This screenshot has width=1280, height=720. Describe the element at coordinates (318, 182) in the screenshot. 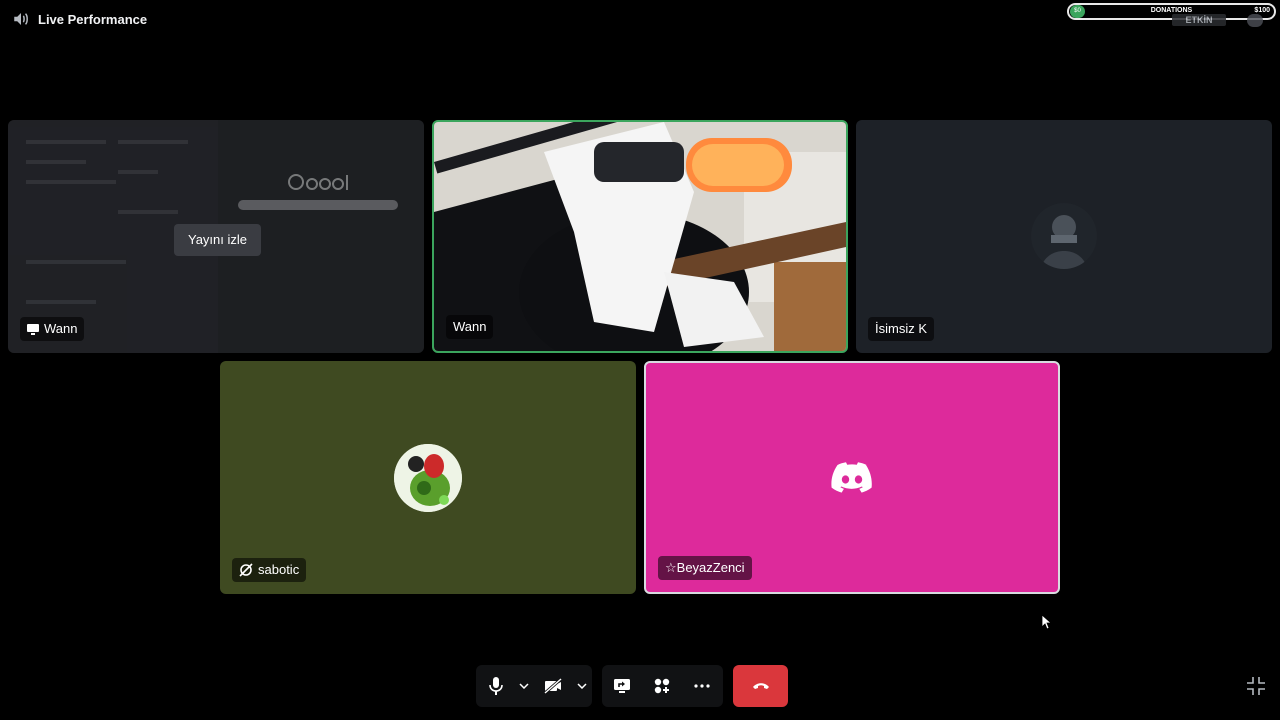

I see `search-logo-icon` at that location.